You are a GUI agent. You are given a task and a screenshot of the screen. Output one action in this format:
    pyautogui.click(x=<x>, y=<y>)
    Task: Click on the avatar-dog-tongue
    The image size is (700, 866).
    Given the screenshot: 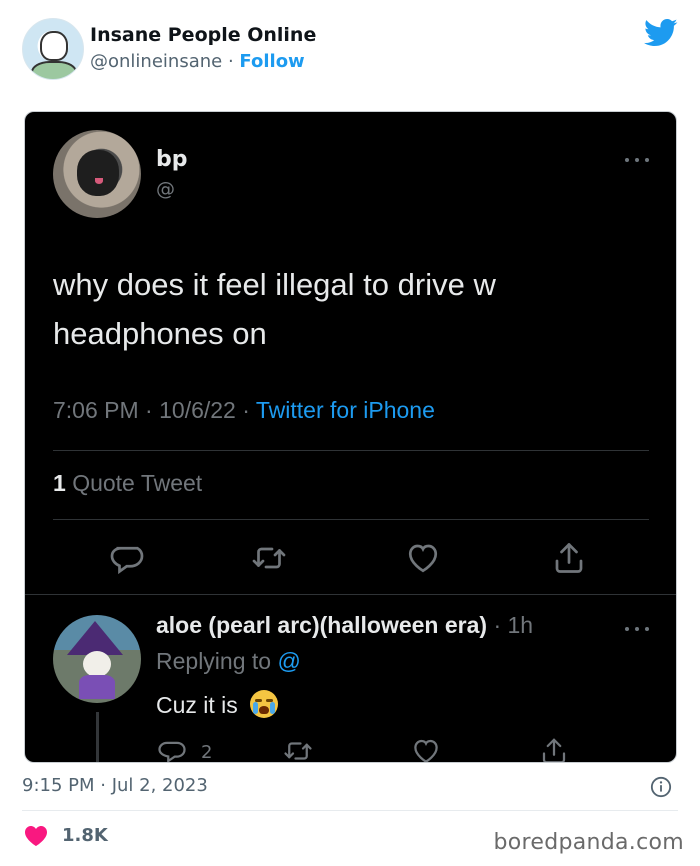 What is the action you would take?
    pyautogui.click(x=99, y=181)
    